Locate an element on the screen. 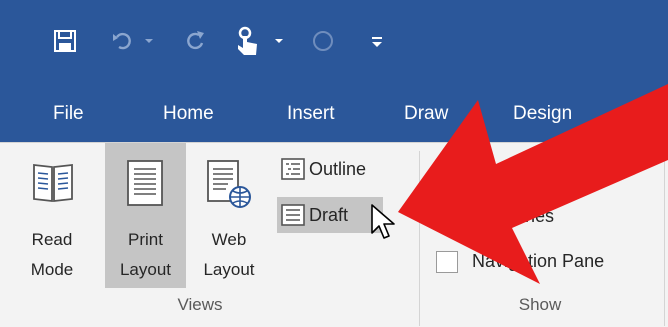  group-separator is located at coordinates (419, 238).